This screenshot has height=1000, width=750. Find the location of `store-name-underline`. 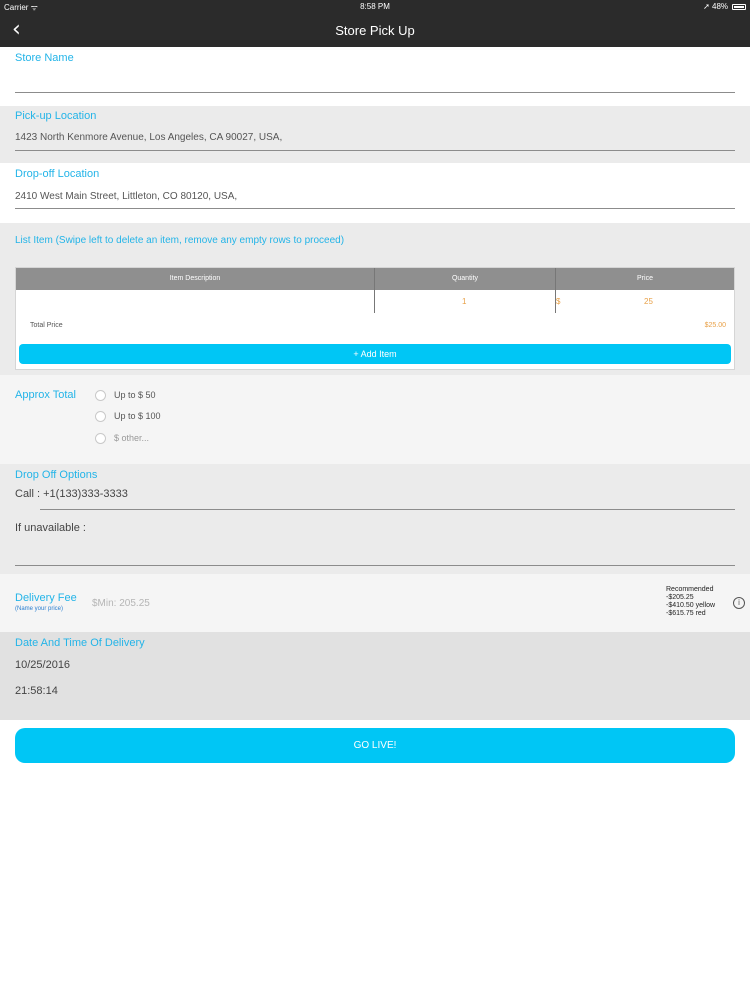

store-name-underline is located at coordinates (375, 92).